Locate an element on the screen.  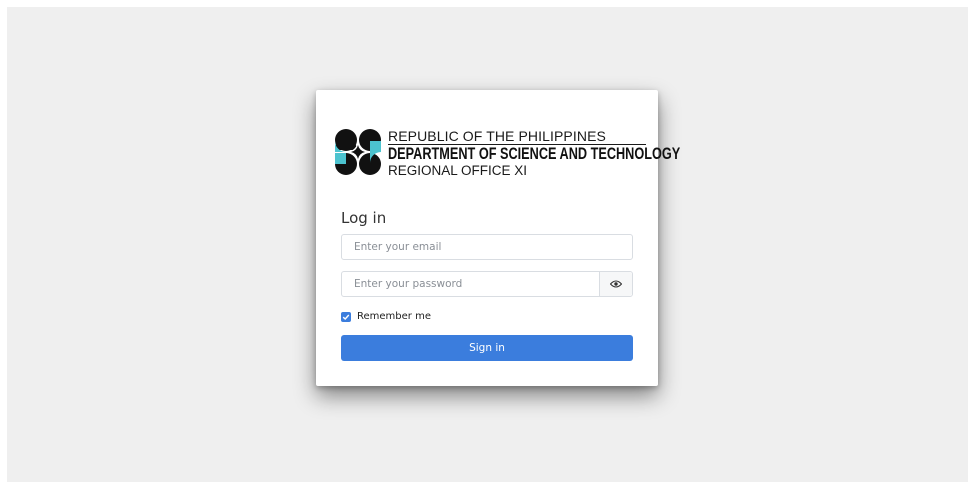
checkmark-icon is located at coordinates (346, 317).